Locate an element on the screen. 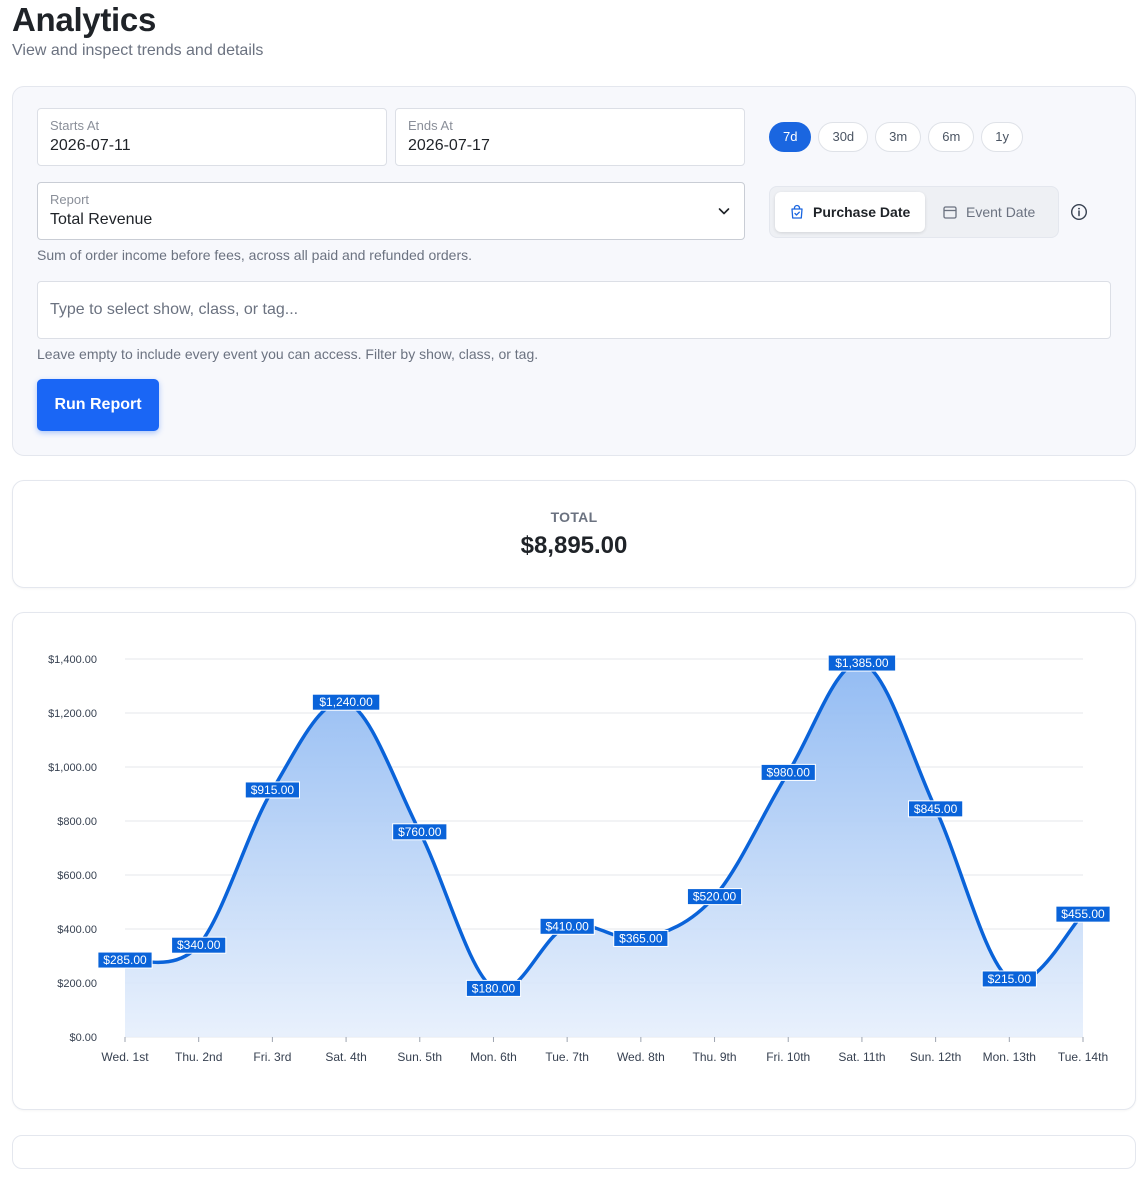 This screenshot has width=1148, height=1193. x-tick-label: Thu. 9th is located at coordinates (715, 1057).